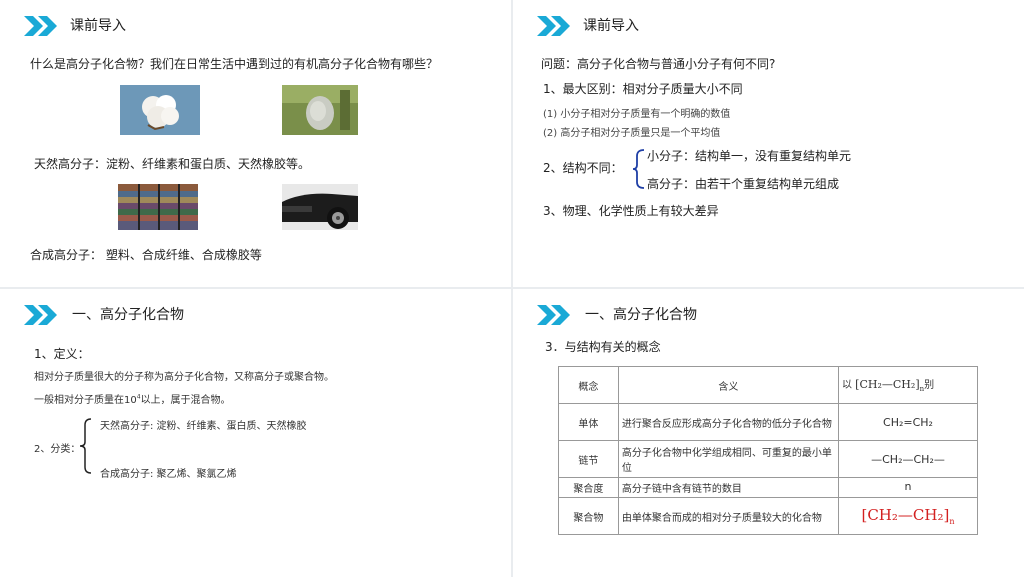 This screenshot has width=1024, height=577. I want to click on header-term: 概念, so click(588, 385).